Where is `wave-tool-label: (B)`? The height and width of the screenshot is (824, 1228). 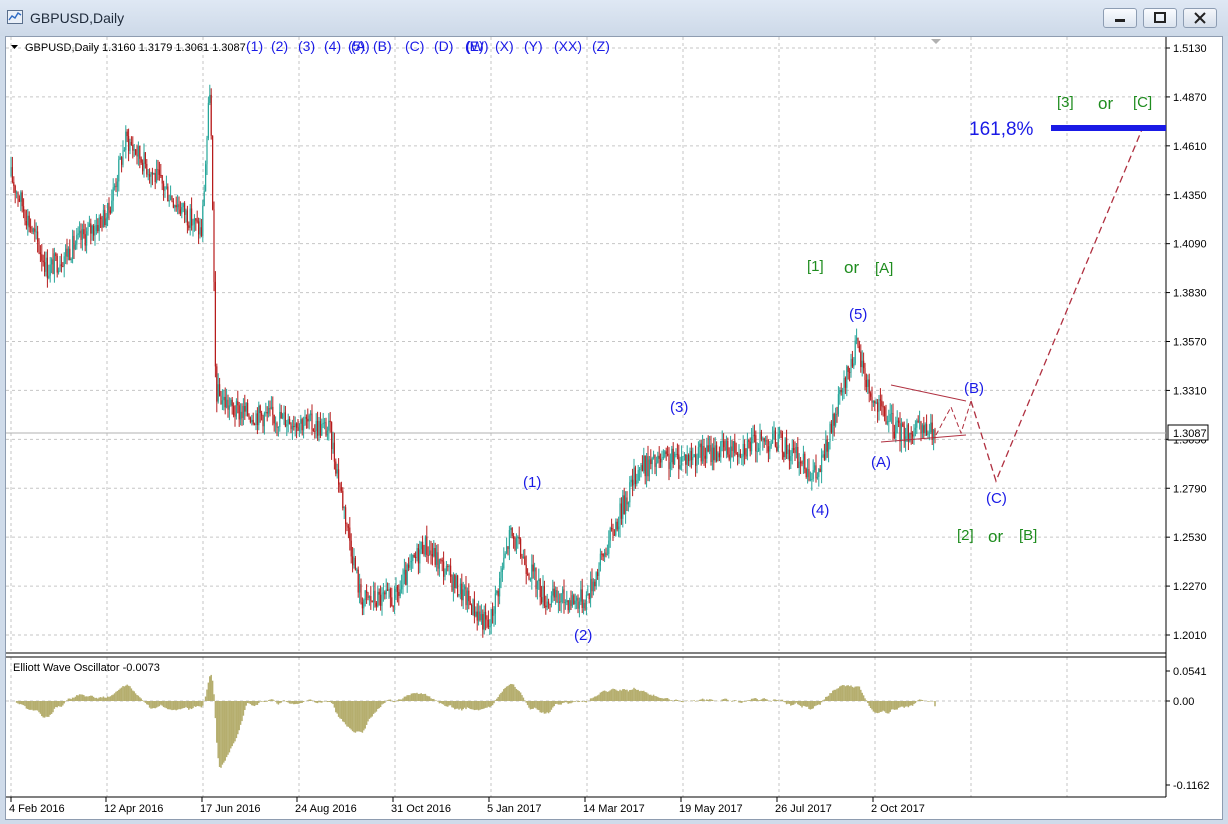
wave-tool-label: (B) is located at coordinates (382, 46).